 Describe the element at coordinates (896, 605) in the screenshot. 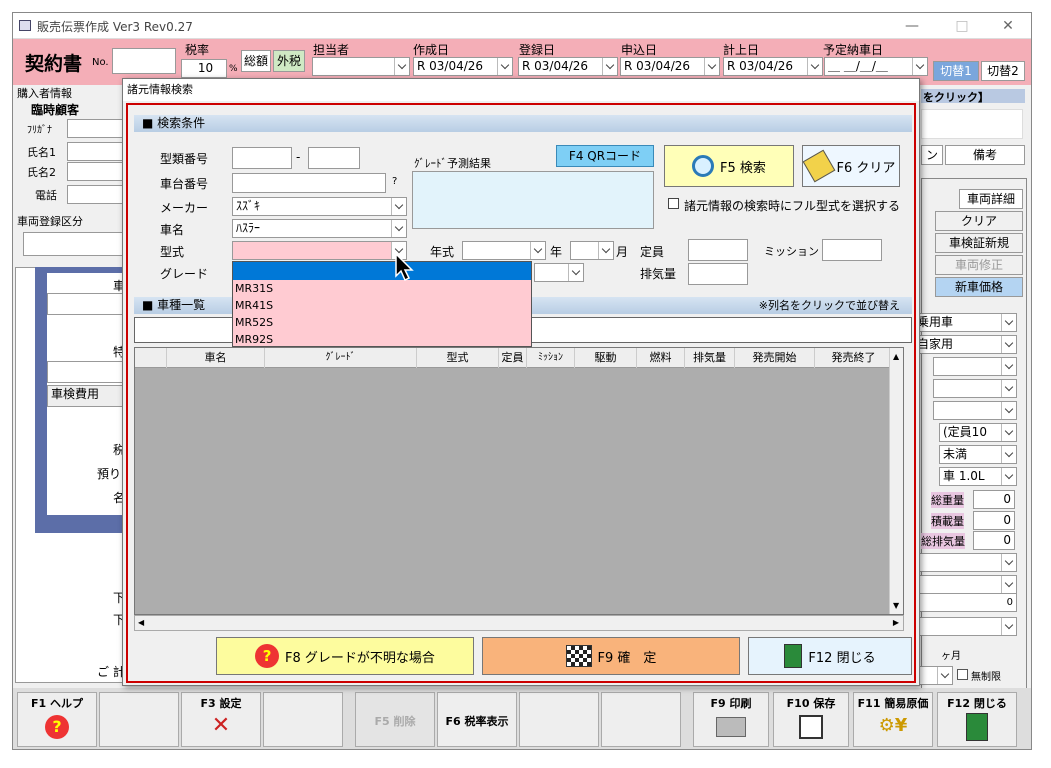

I see `scroll-down-icon: ▼` at that location.